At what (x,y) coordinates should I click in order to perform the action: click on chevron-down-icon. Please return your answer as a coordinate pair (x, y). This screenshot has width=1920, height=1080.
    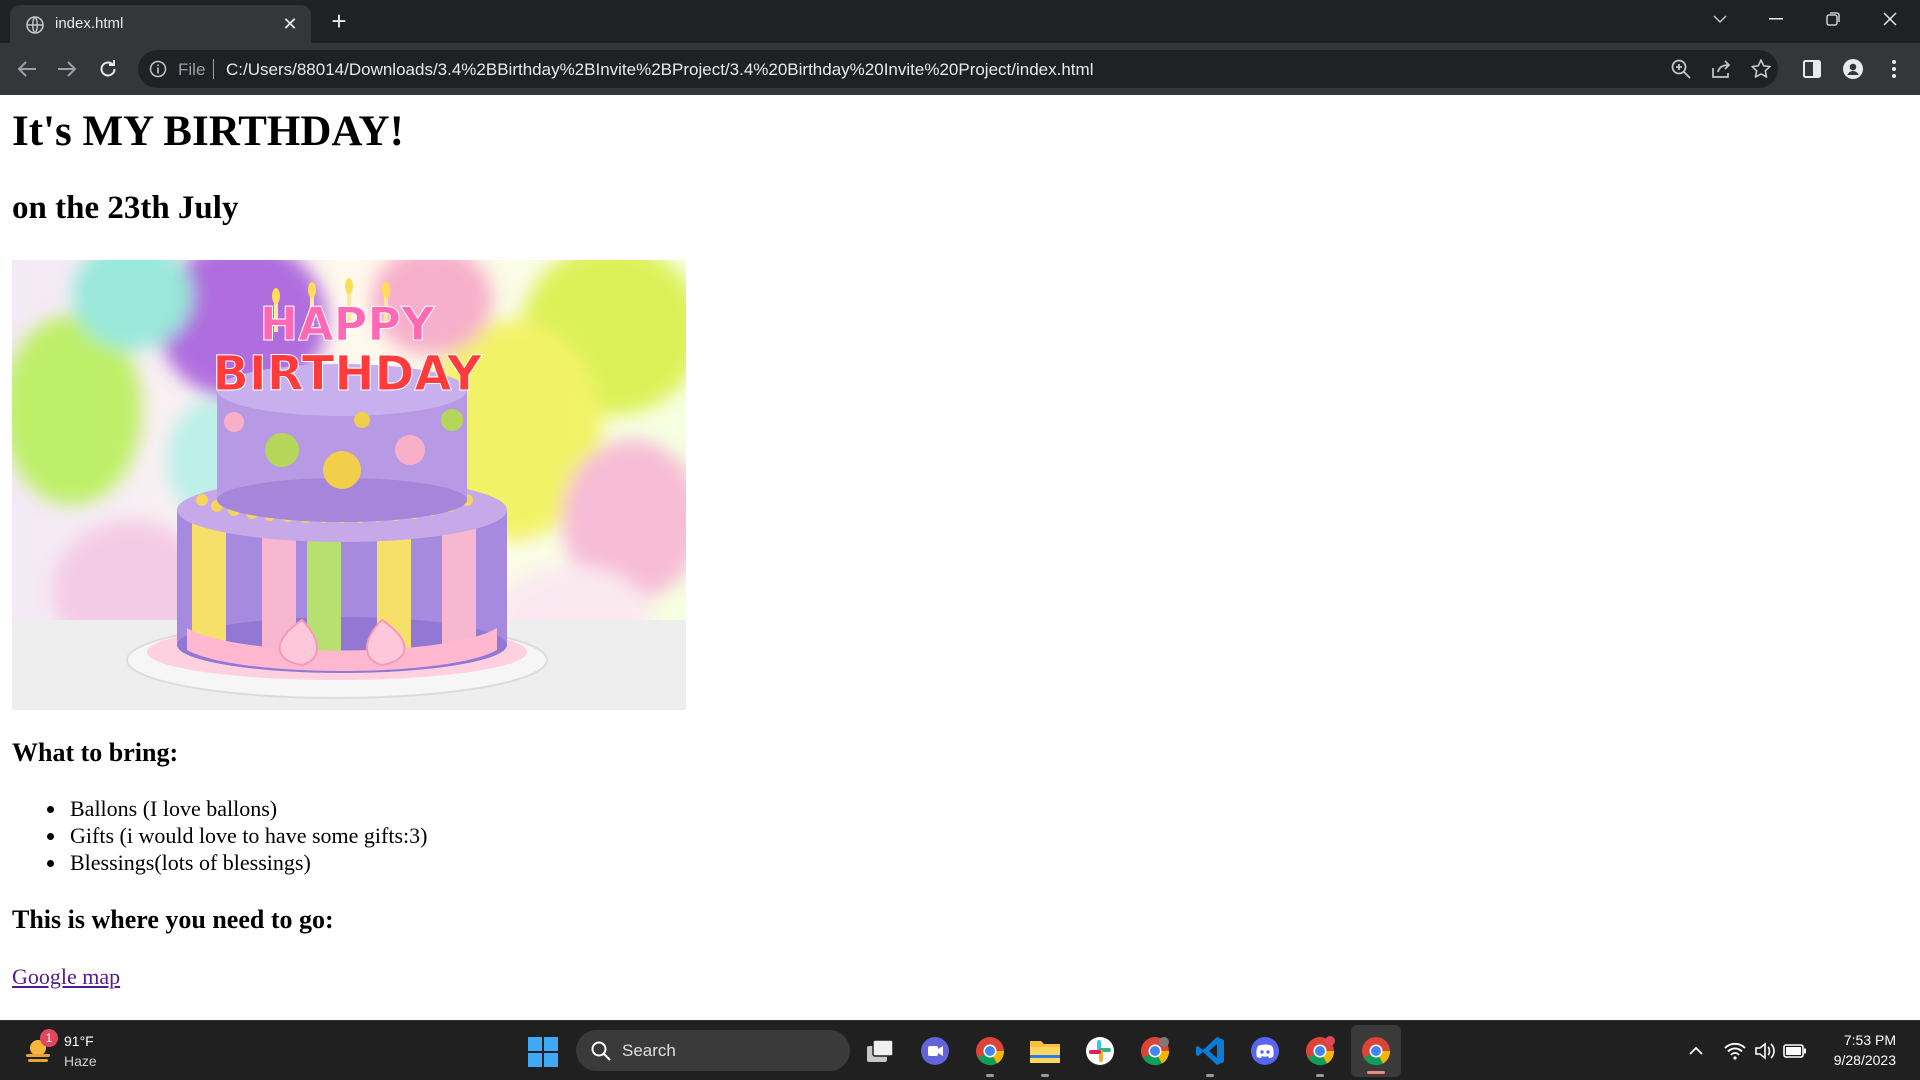
    Looking at the image, I should click on (1720, 19).